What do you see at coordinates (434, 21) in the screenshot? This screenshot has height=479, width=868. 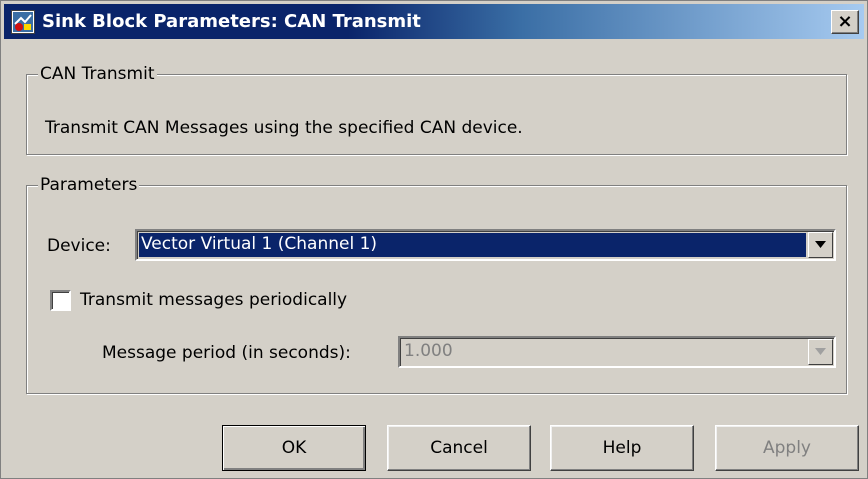 I see `title-bar: Sink Block Parameters: CAN Transmit ×` at bounding box center [434, 21].